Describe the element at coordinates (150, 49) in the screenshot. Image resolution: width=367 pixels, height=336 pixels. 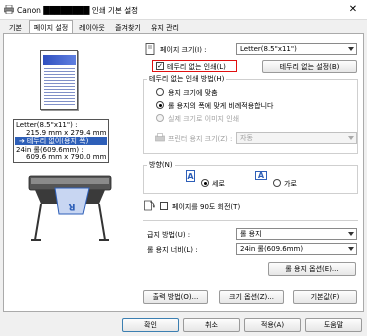
I see `page-size-icon` at that location.